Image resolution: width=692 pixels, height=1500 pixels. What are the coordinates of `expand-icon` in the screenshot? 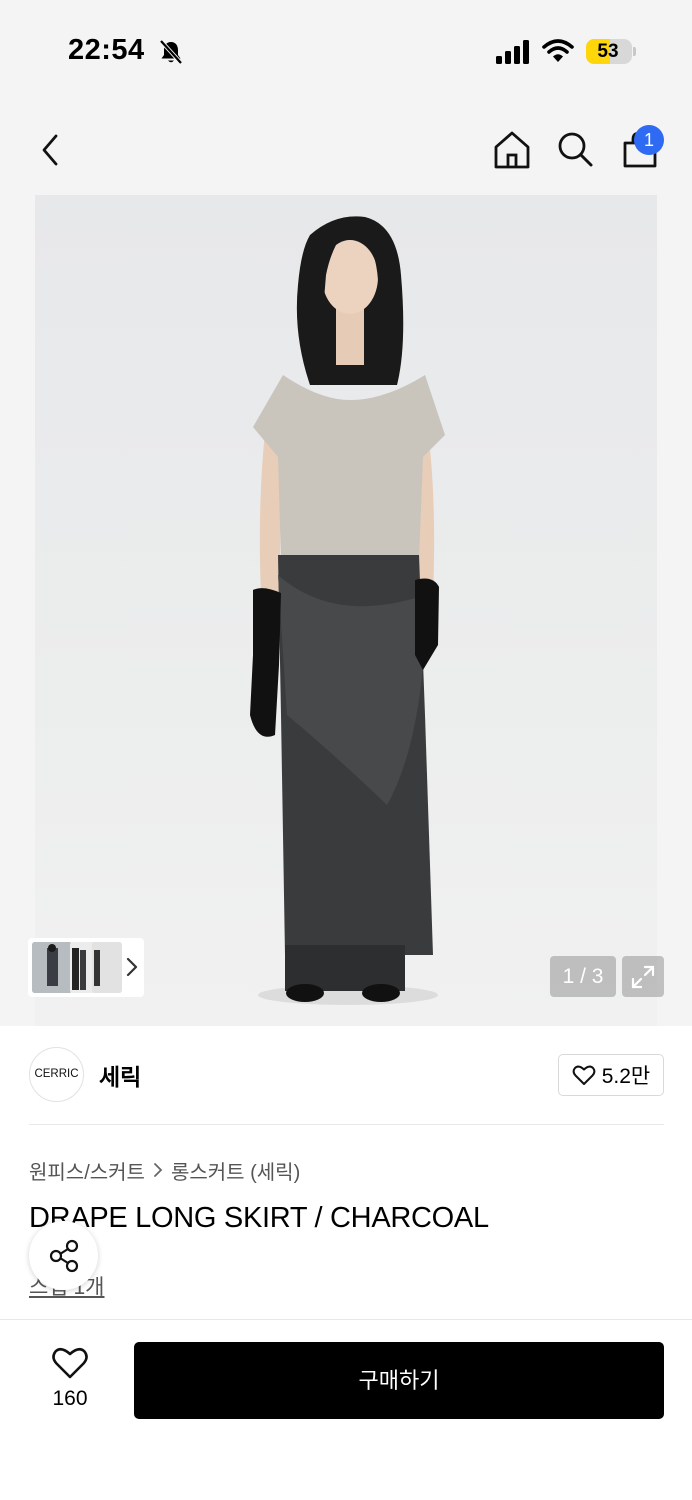 It's located at (643, 976).